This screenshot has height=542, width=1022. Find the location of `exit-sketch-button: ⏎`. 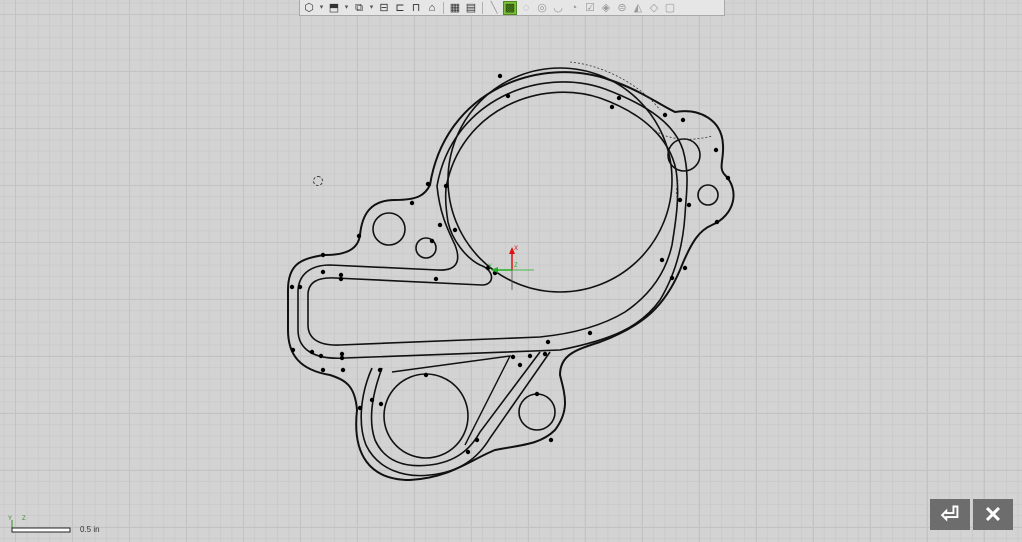

exit-sketch-button: ⏎ is located at coordinates (950, 514).